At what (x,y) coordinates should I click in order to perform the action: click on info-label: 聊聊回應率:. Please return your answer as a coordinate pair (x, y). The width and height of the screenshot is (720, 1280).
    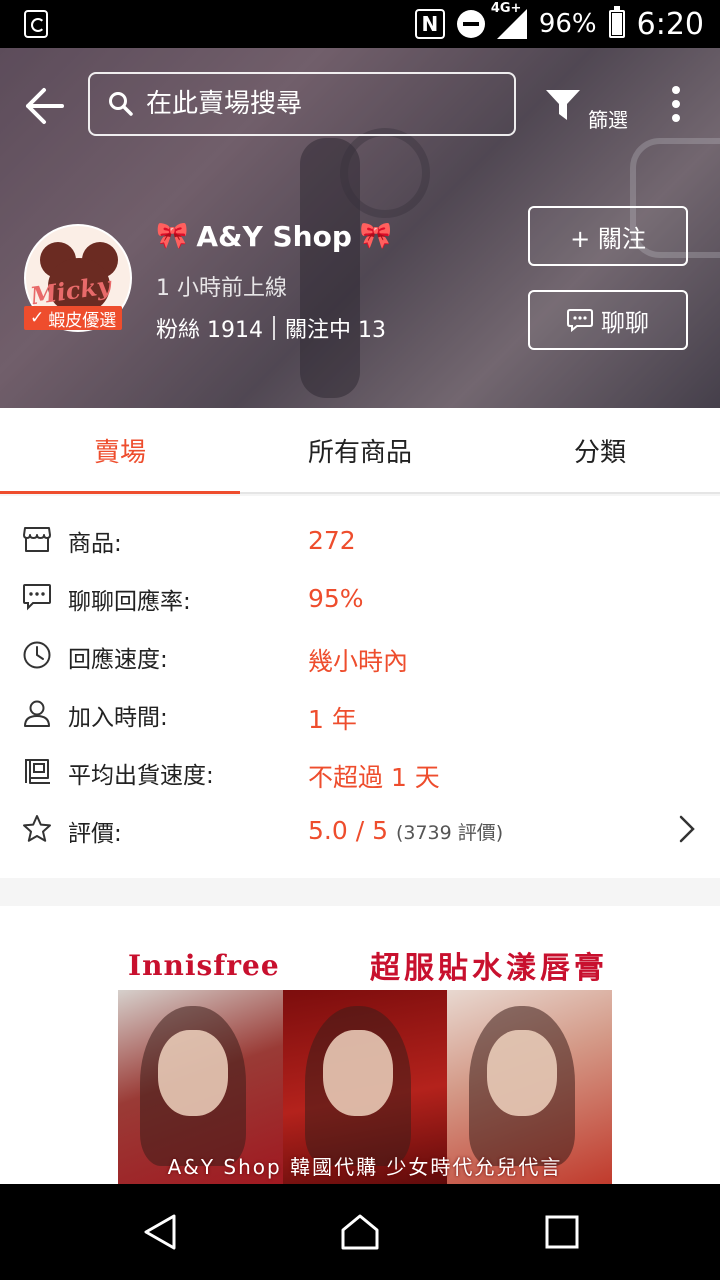
    Looking at the image, I should click on (129, 602).